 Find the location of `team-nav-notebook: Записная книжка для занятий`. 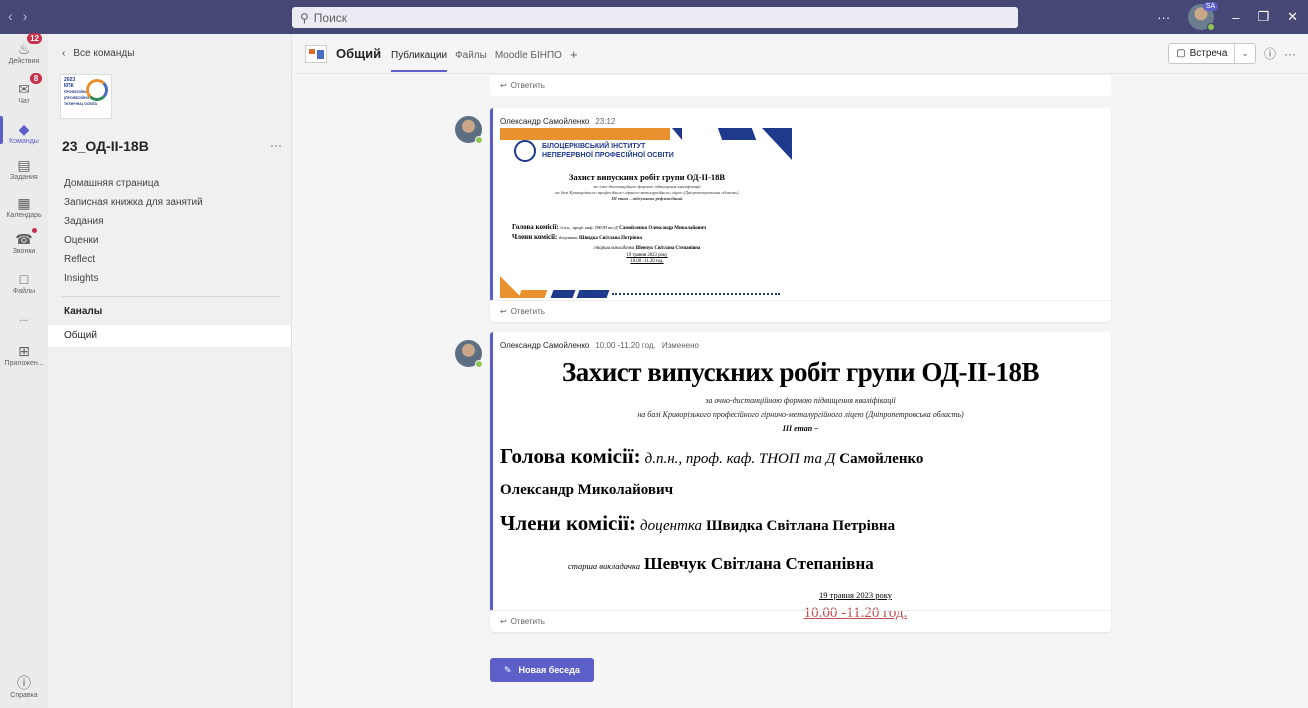

team-nav-notebook: Записная книжка для занятий is located at coordinates (133, 202).